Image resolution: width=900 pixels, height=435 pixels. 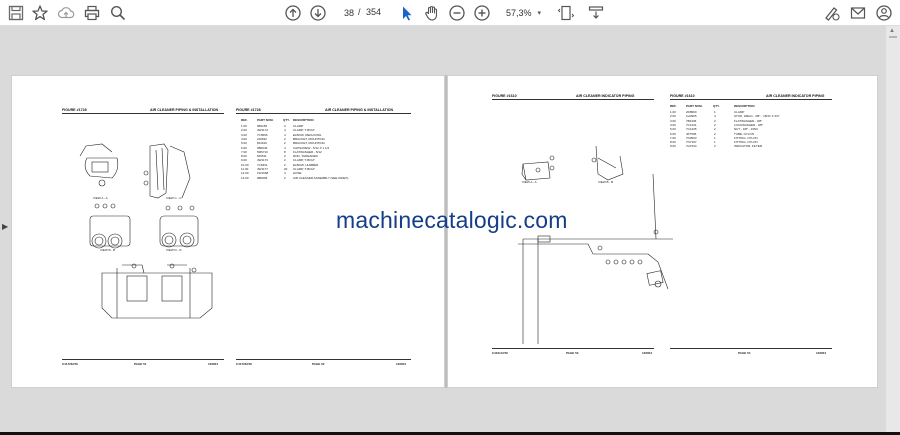 I want to click on scroll-up-icon: ▲, so click(x=892, y=31).